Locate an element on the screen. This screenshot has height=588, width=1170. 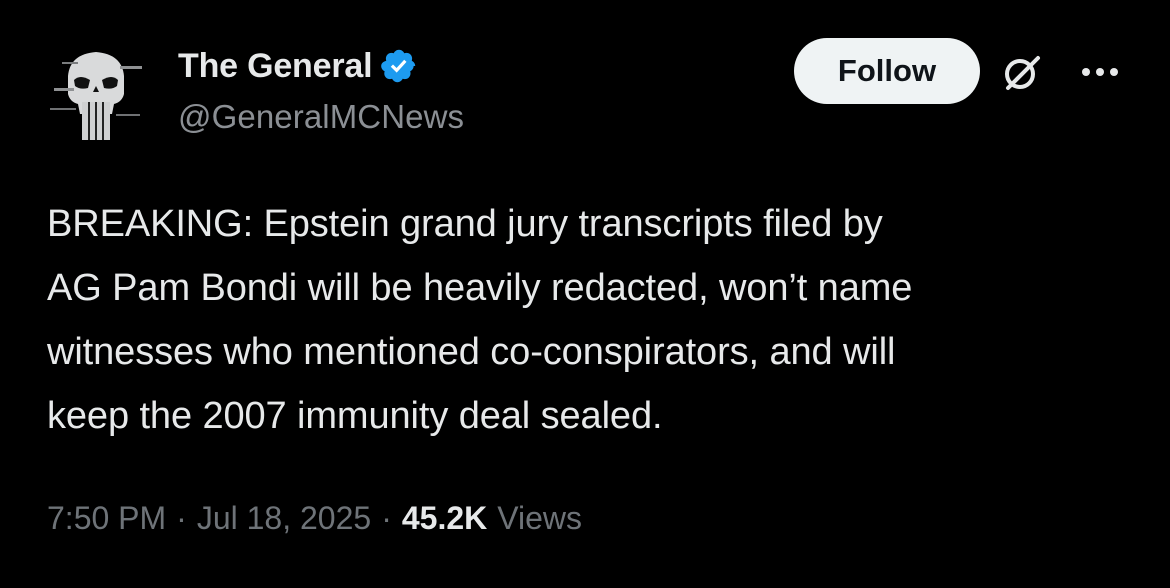
verified-badge-icon is located at coordinates (399, 66).